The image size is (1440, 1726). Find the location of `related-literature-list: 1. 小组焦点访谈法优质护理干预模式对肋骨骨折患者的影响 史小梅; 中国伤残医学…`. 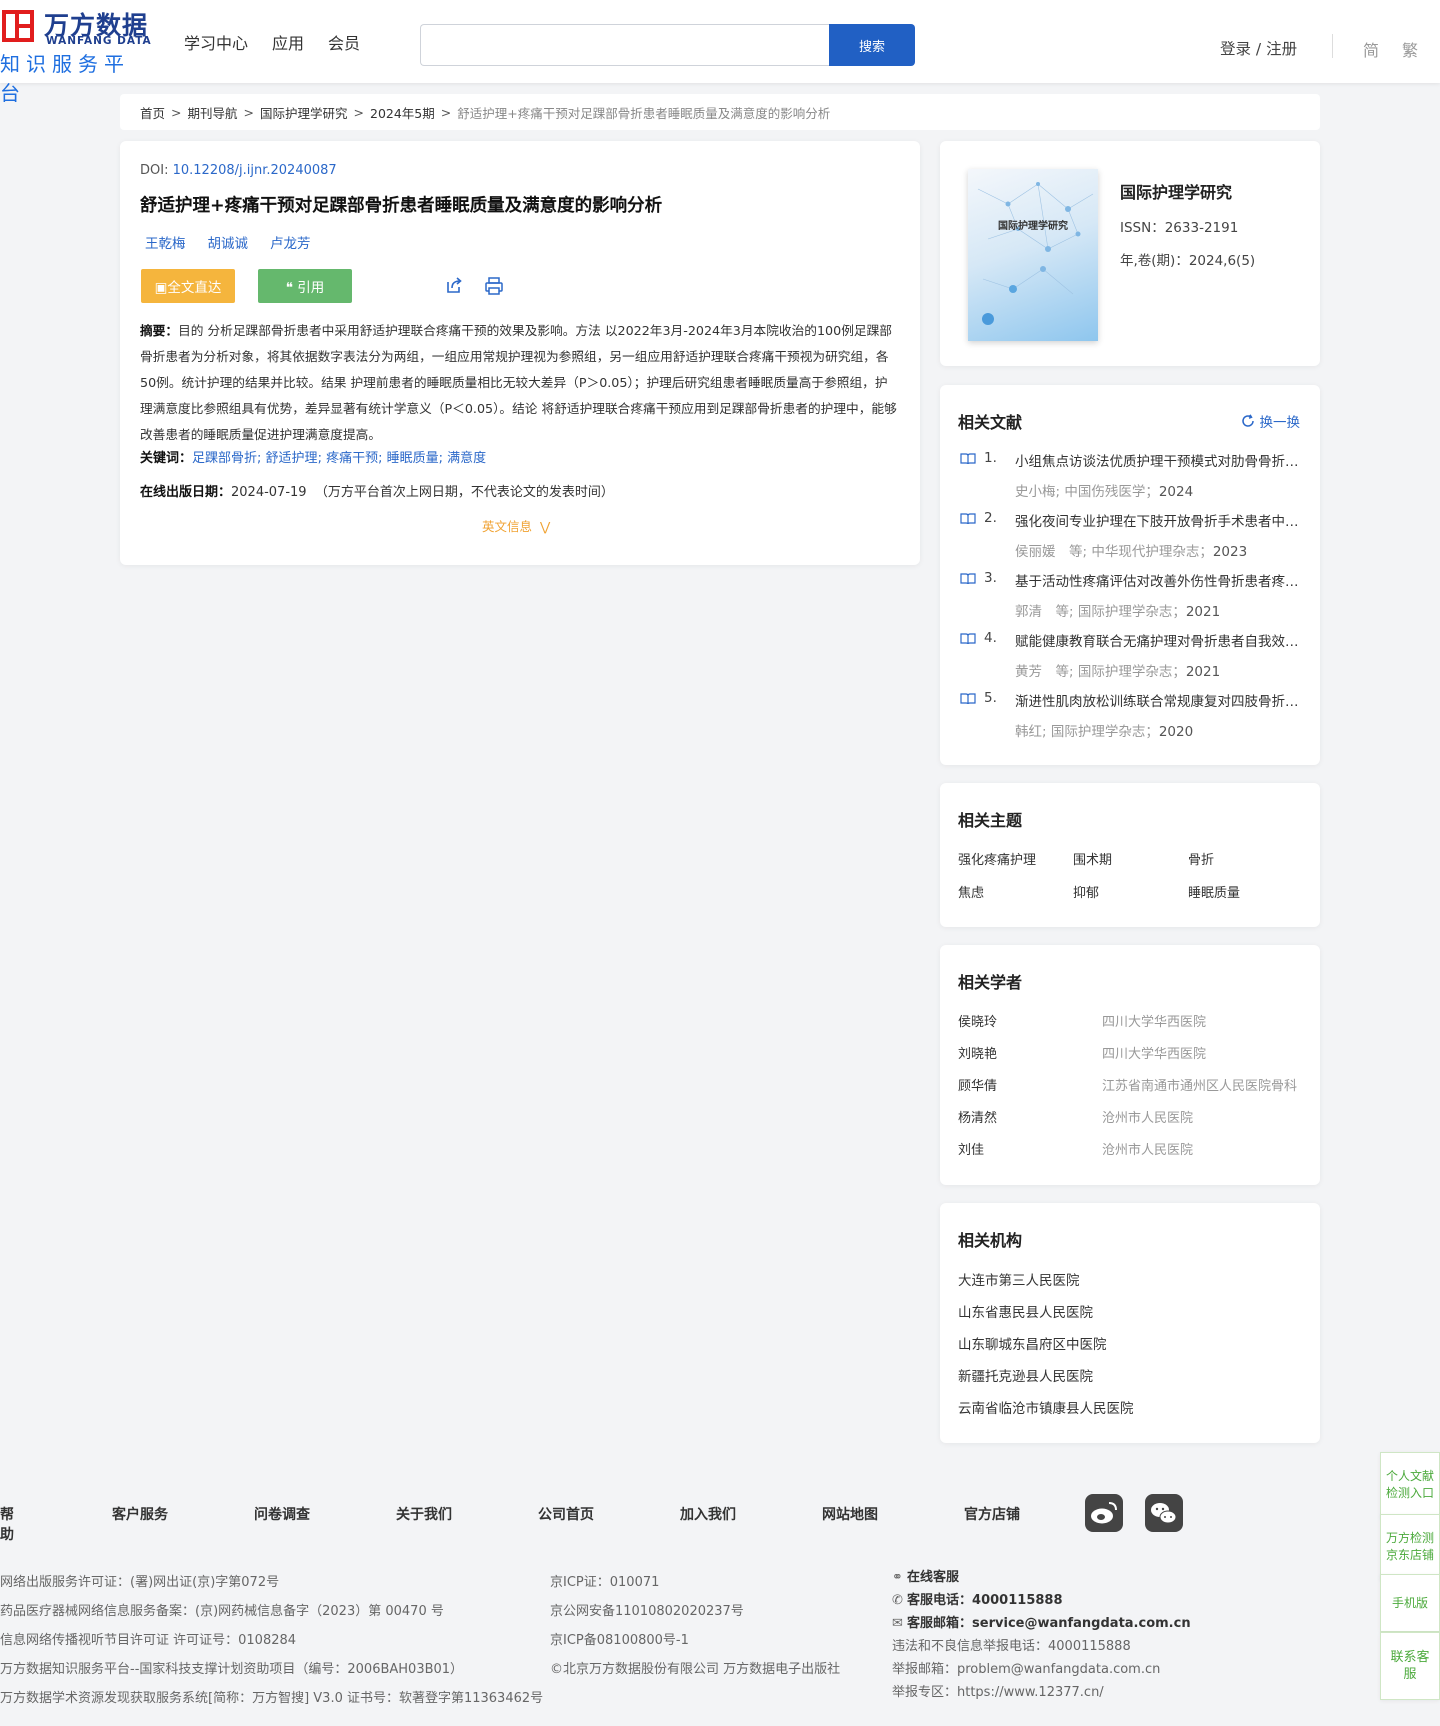

related-literature-list: 1. 小组焦点访谈法优质护理干预模式对肋骨骨折患者的影响 史小梅; 中国伤残医学… is located at coordinates (1132, 599).